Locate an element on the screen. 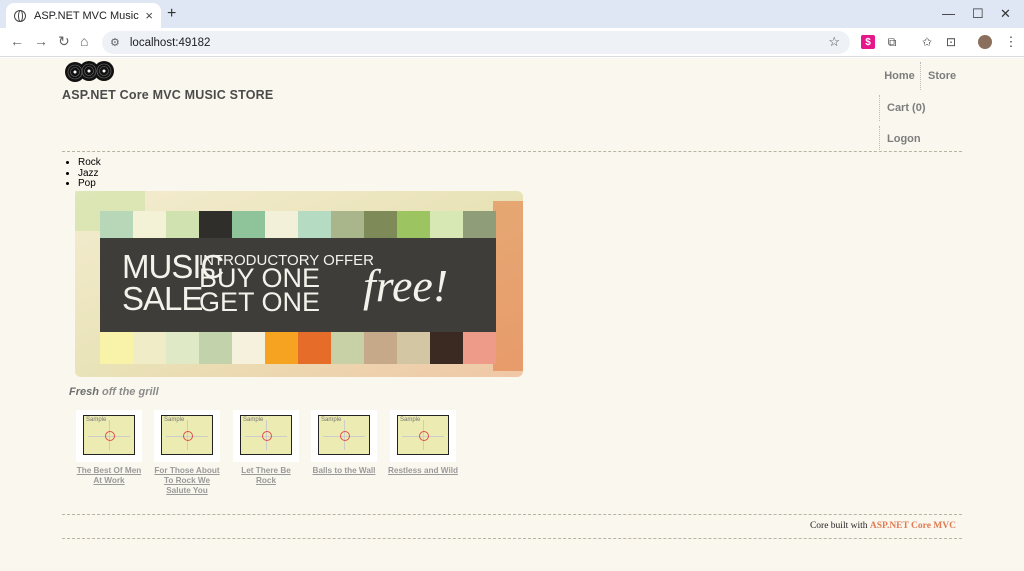 The width and height of the screenshot is (1024, 571). maximize-icon: ☐ is located at coordinates (978, 14).